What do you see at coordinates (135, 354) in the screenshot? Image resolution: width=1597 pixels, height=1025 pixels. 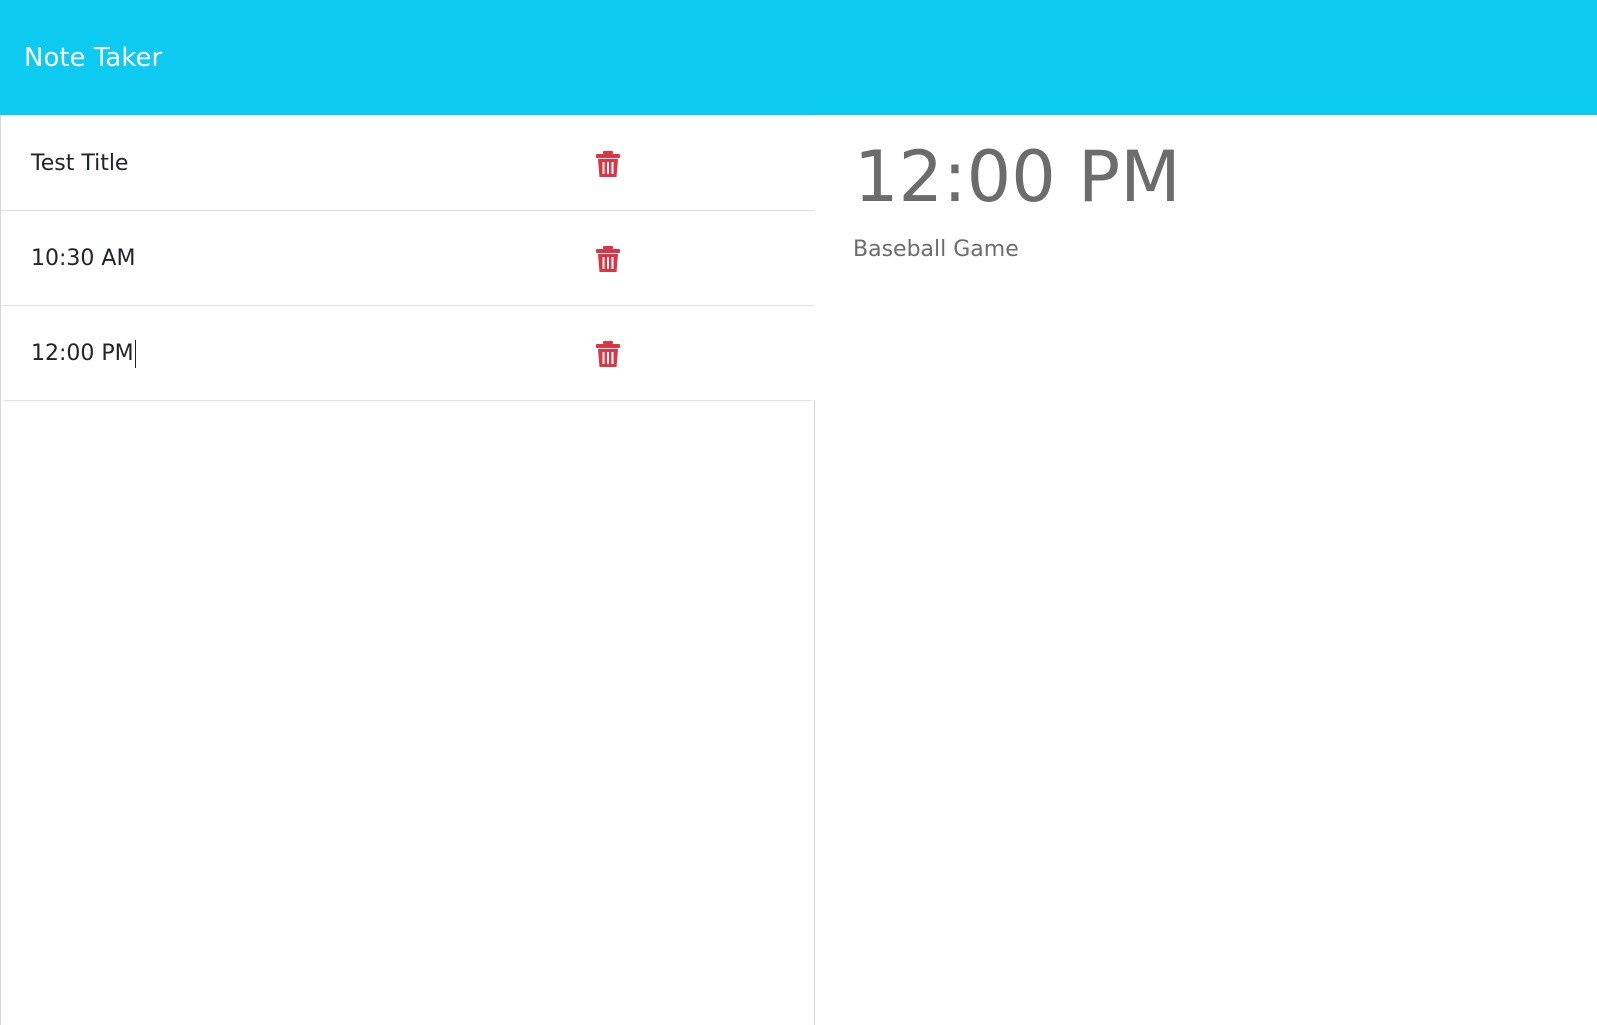 I see `text-caret` at bounding box center [135, 354].